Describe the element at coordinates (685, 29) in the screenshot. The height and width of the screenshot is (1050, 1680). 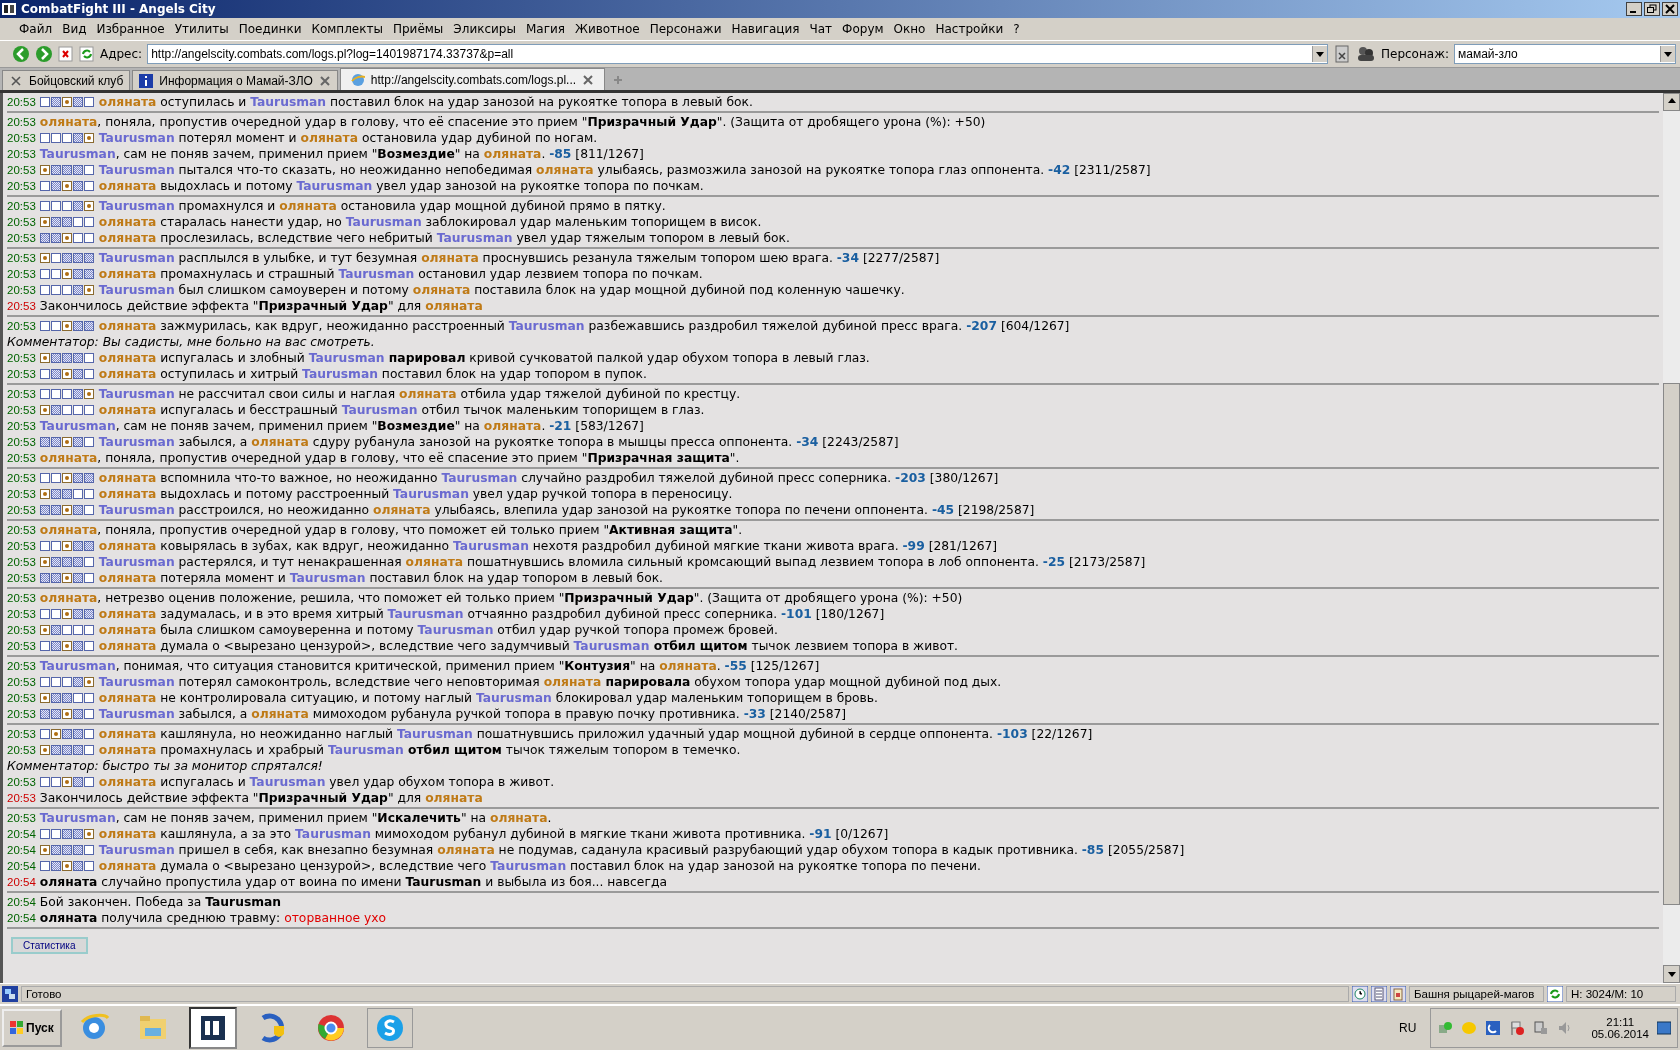
I see `menu-item: Персонажи` at that location.